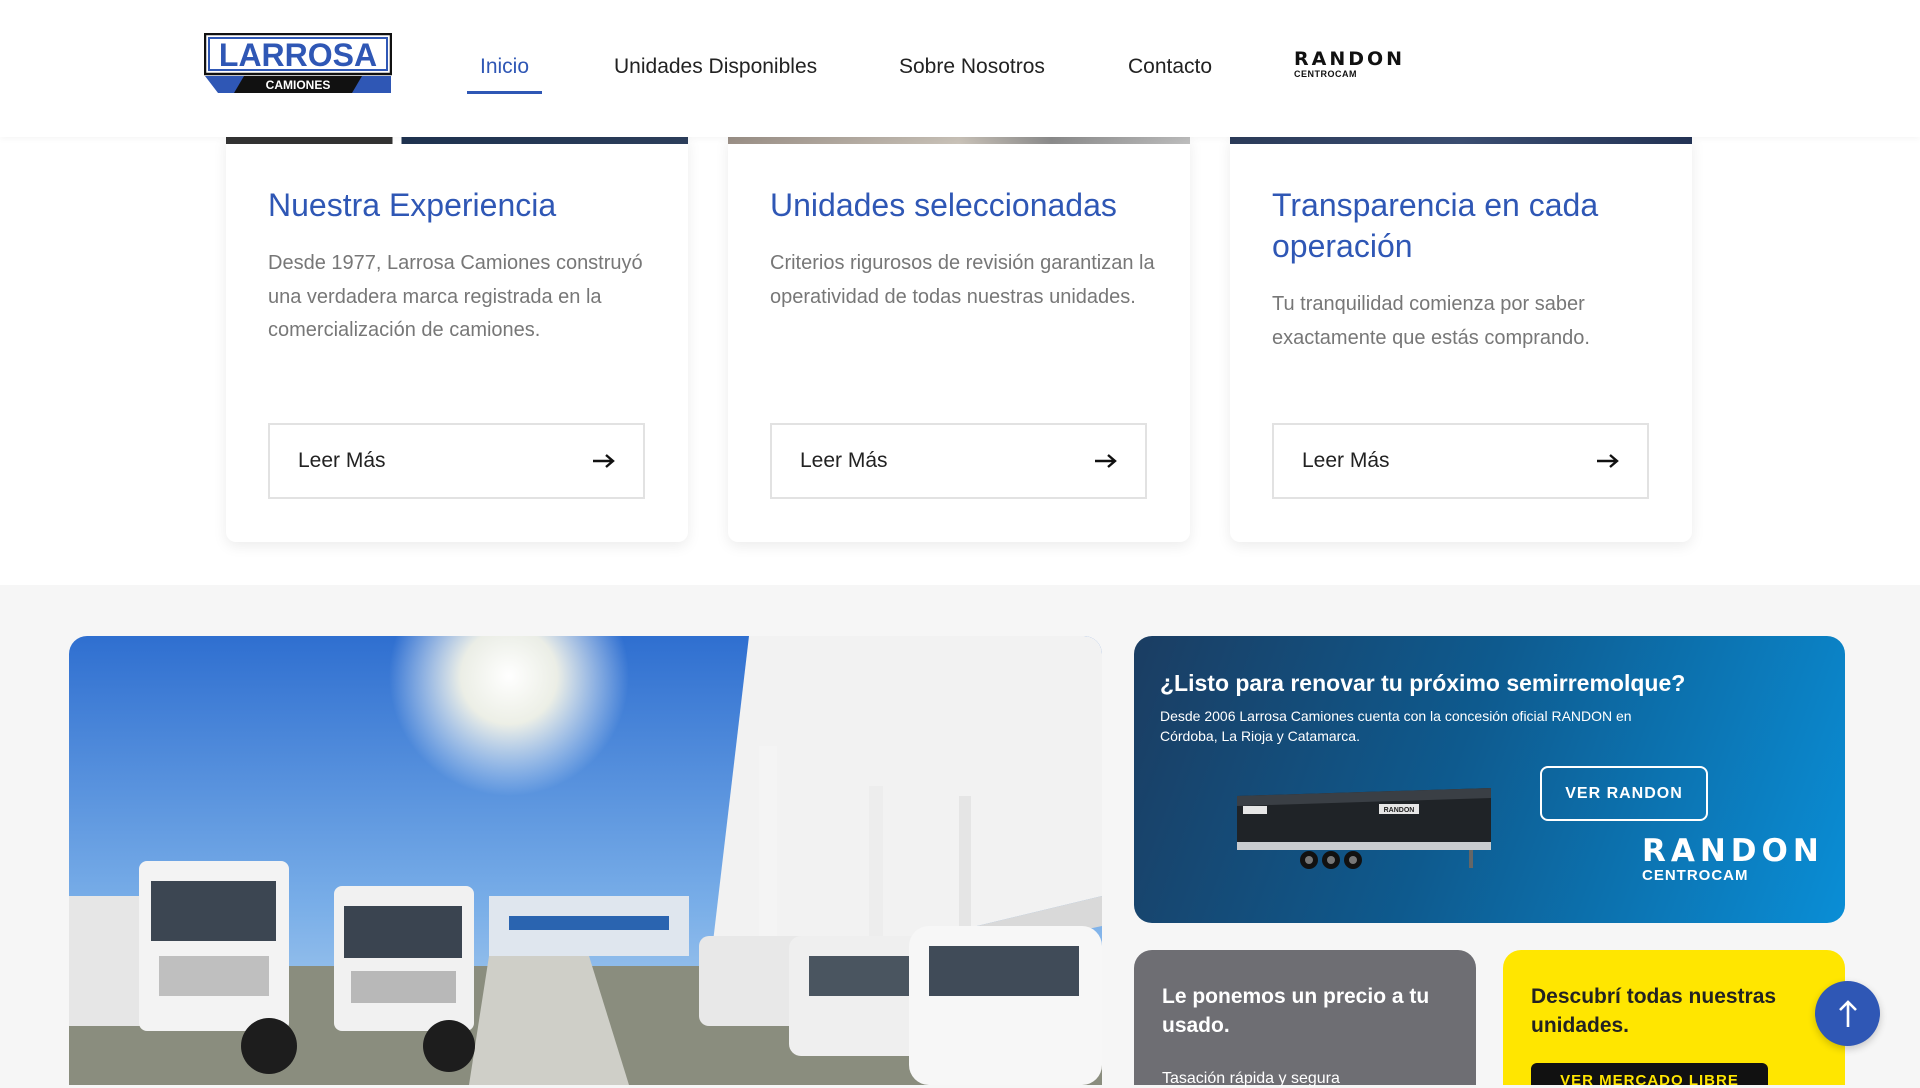 Image resolution: width=1920 pixels, height=1088 pixels. What do you see at coordinates (1251, 1078) in the screenshot?
I see `tasacion-subtitle: Tasación rápida y segura` at bounding box center [1251, 1078].